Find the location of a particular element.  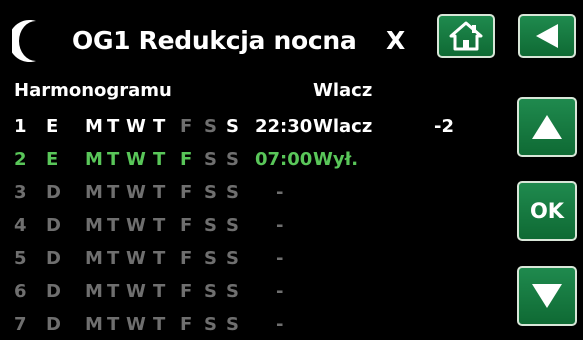

moon-icon is located at coordinates (24, 41).